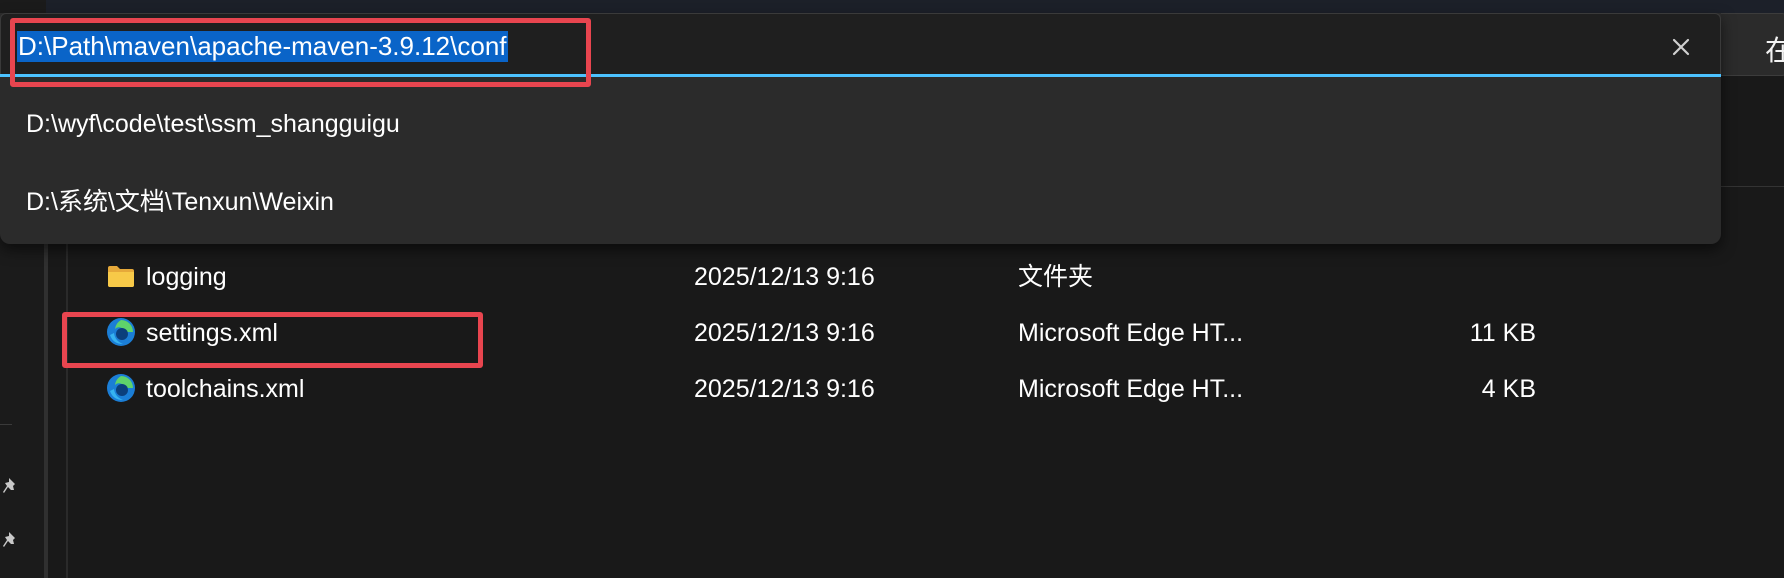 The height and width of the screenshot is (578, 1784). Describe the element at coordinates (262, 46) in the screenshot. I see `address-input: D:\Path\maven\apache-maven-3.9.12\conf` at that location.